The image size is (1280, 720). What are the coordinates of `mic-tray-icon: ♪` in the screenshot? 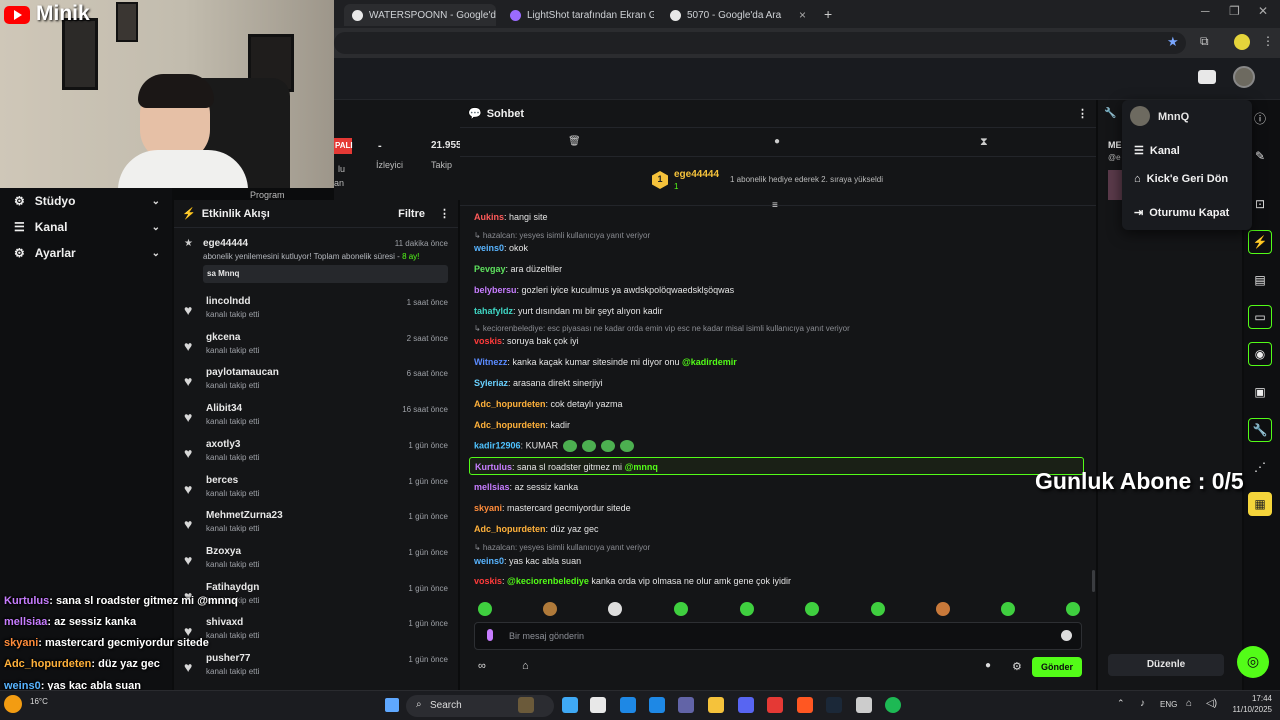 It's located at (1142, 703).